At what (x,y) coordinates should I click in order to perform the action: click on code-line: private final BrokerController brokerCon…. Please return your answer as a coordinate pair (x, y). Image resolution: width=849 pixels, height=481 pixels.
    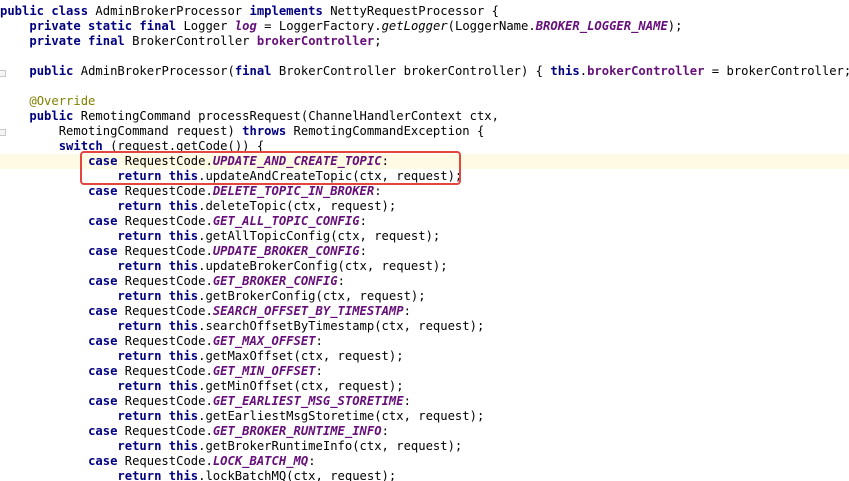
    Looking at the image, I should click on (424, 41).